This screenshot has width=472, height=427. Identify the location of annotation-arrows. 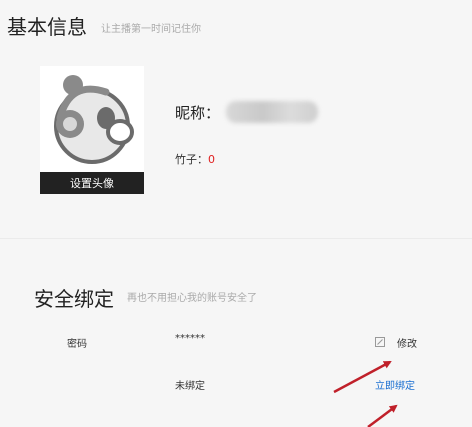
(365, 393).